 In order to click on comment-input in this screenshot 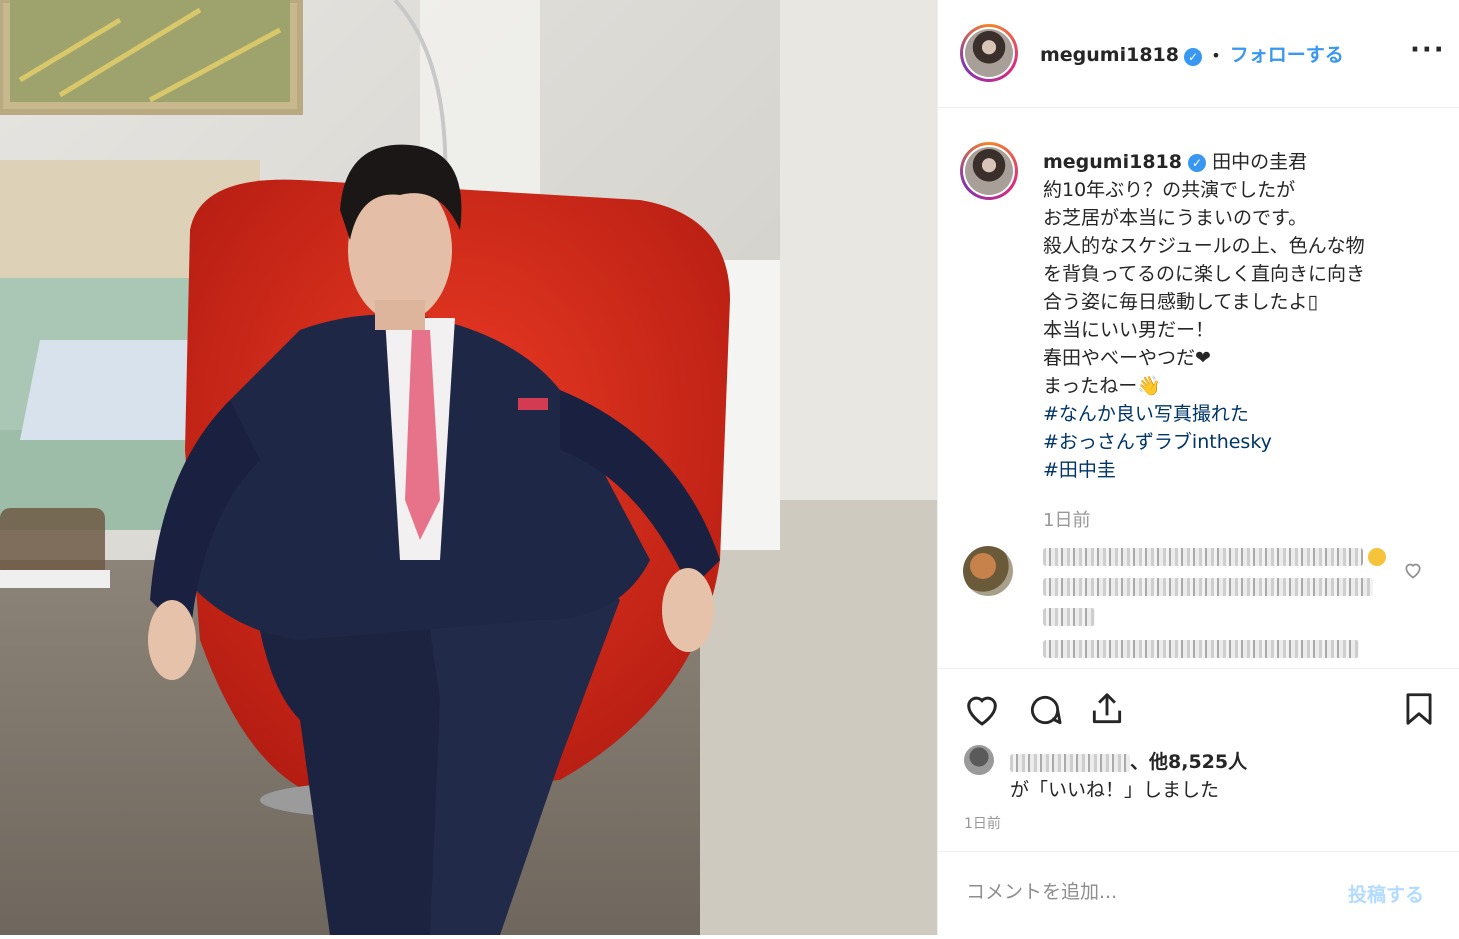, I will do `click(1146, 892)`.